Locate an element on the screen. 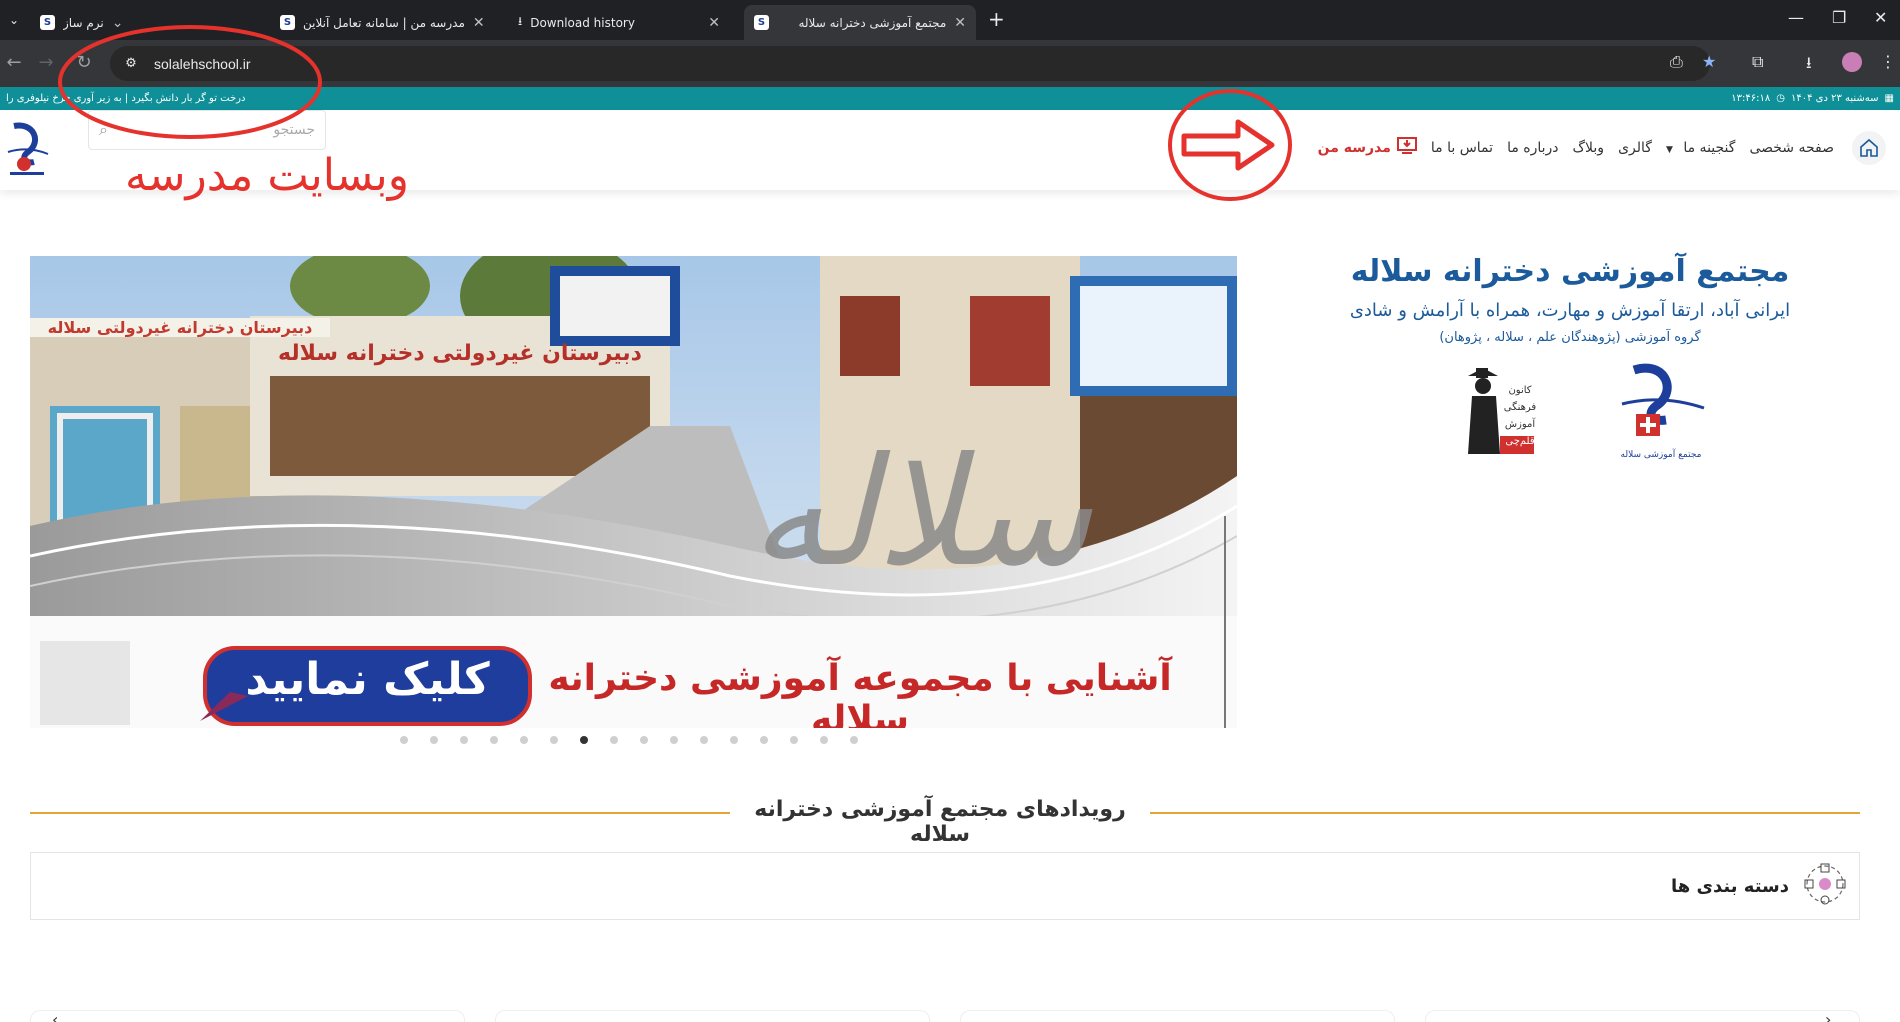 The height and width of the screenshot is (1022, 1900). nav-my-school: مدرسه من is located at coordinates (1367, 148).